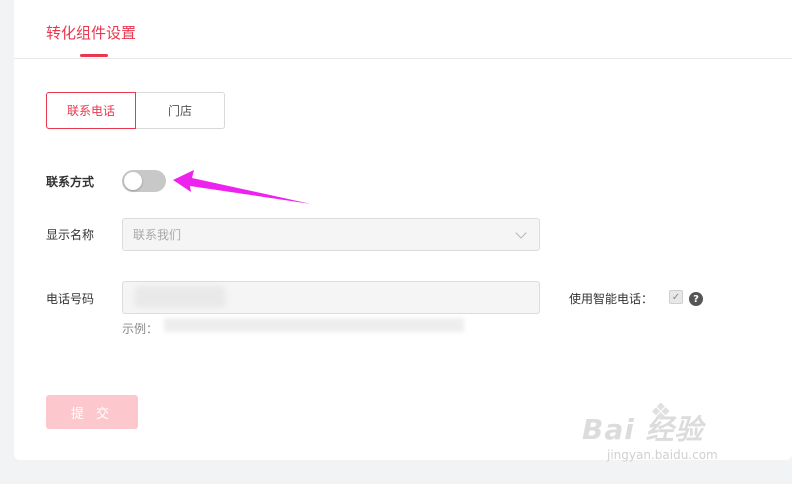 The image size is (792, 484). Describe the element at coordinates (643, 429) in the screenshot. I see `watermark-logo: Bai 经验` at that location.